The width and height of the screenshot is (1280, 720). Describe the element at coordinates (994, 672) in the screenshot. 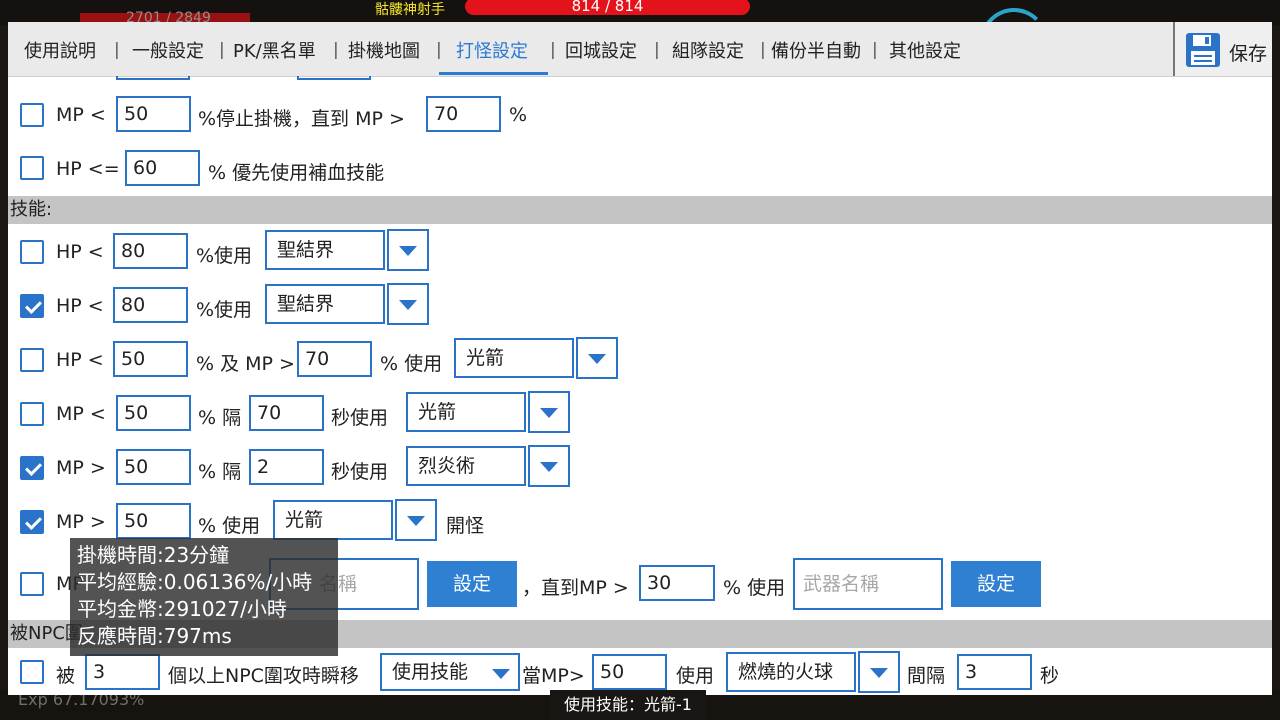

I see `npc-interval-input: 3` at that location.